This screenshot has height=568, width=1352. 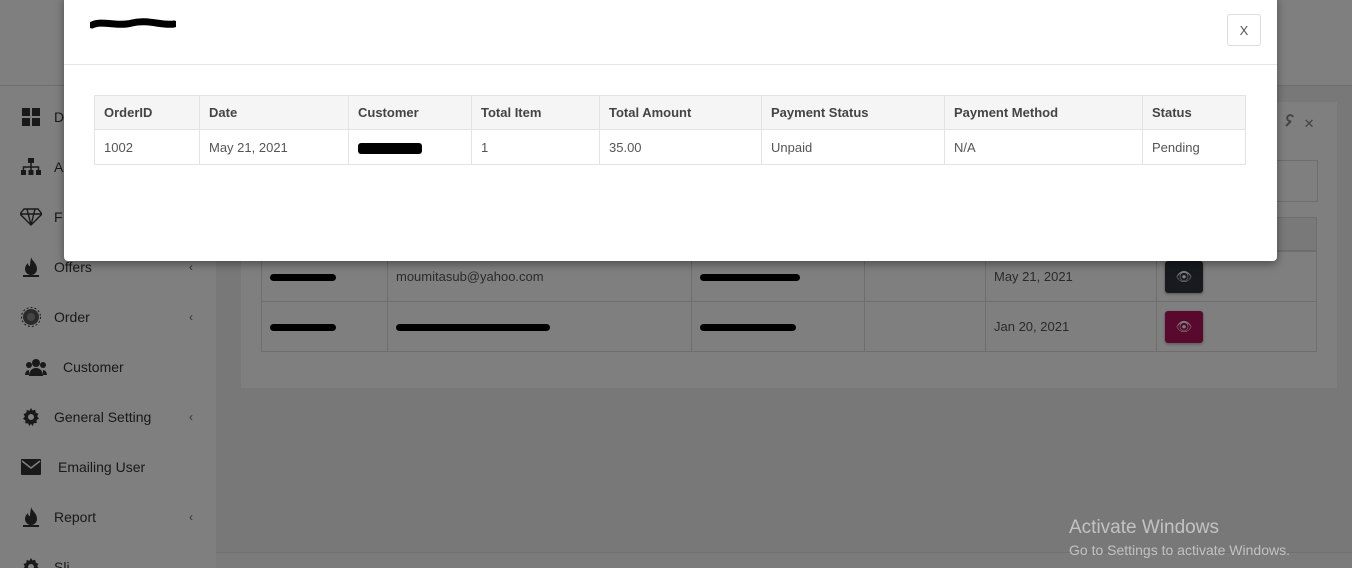 What do you see at coordinates (535, 147) in the screenshot?
I see `order-total-item-cell: 1` at bounding box center [535, 147].